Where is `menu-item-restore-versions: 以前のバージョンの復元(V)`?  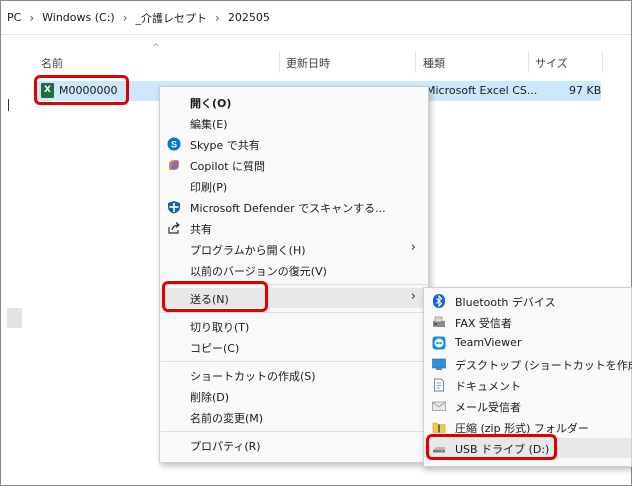 menu-item-restore-versions: 以前のバージョンの復元(V) is located at coordinates (294, 270).